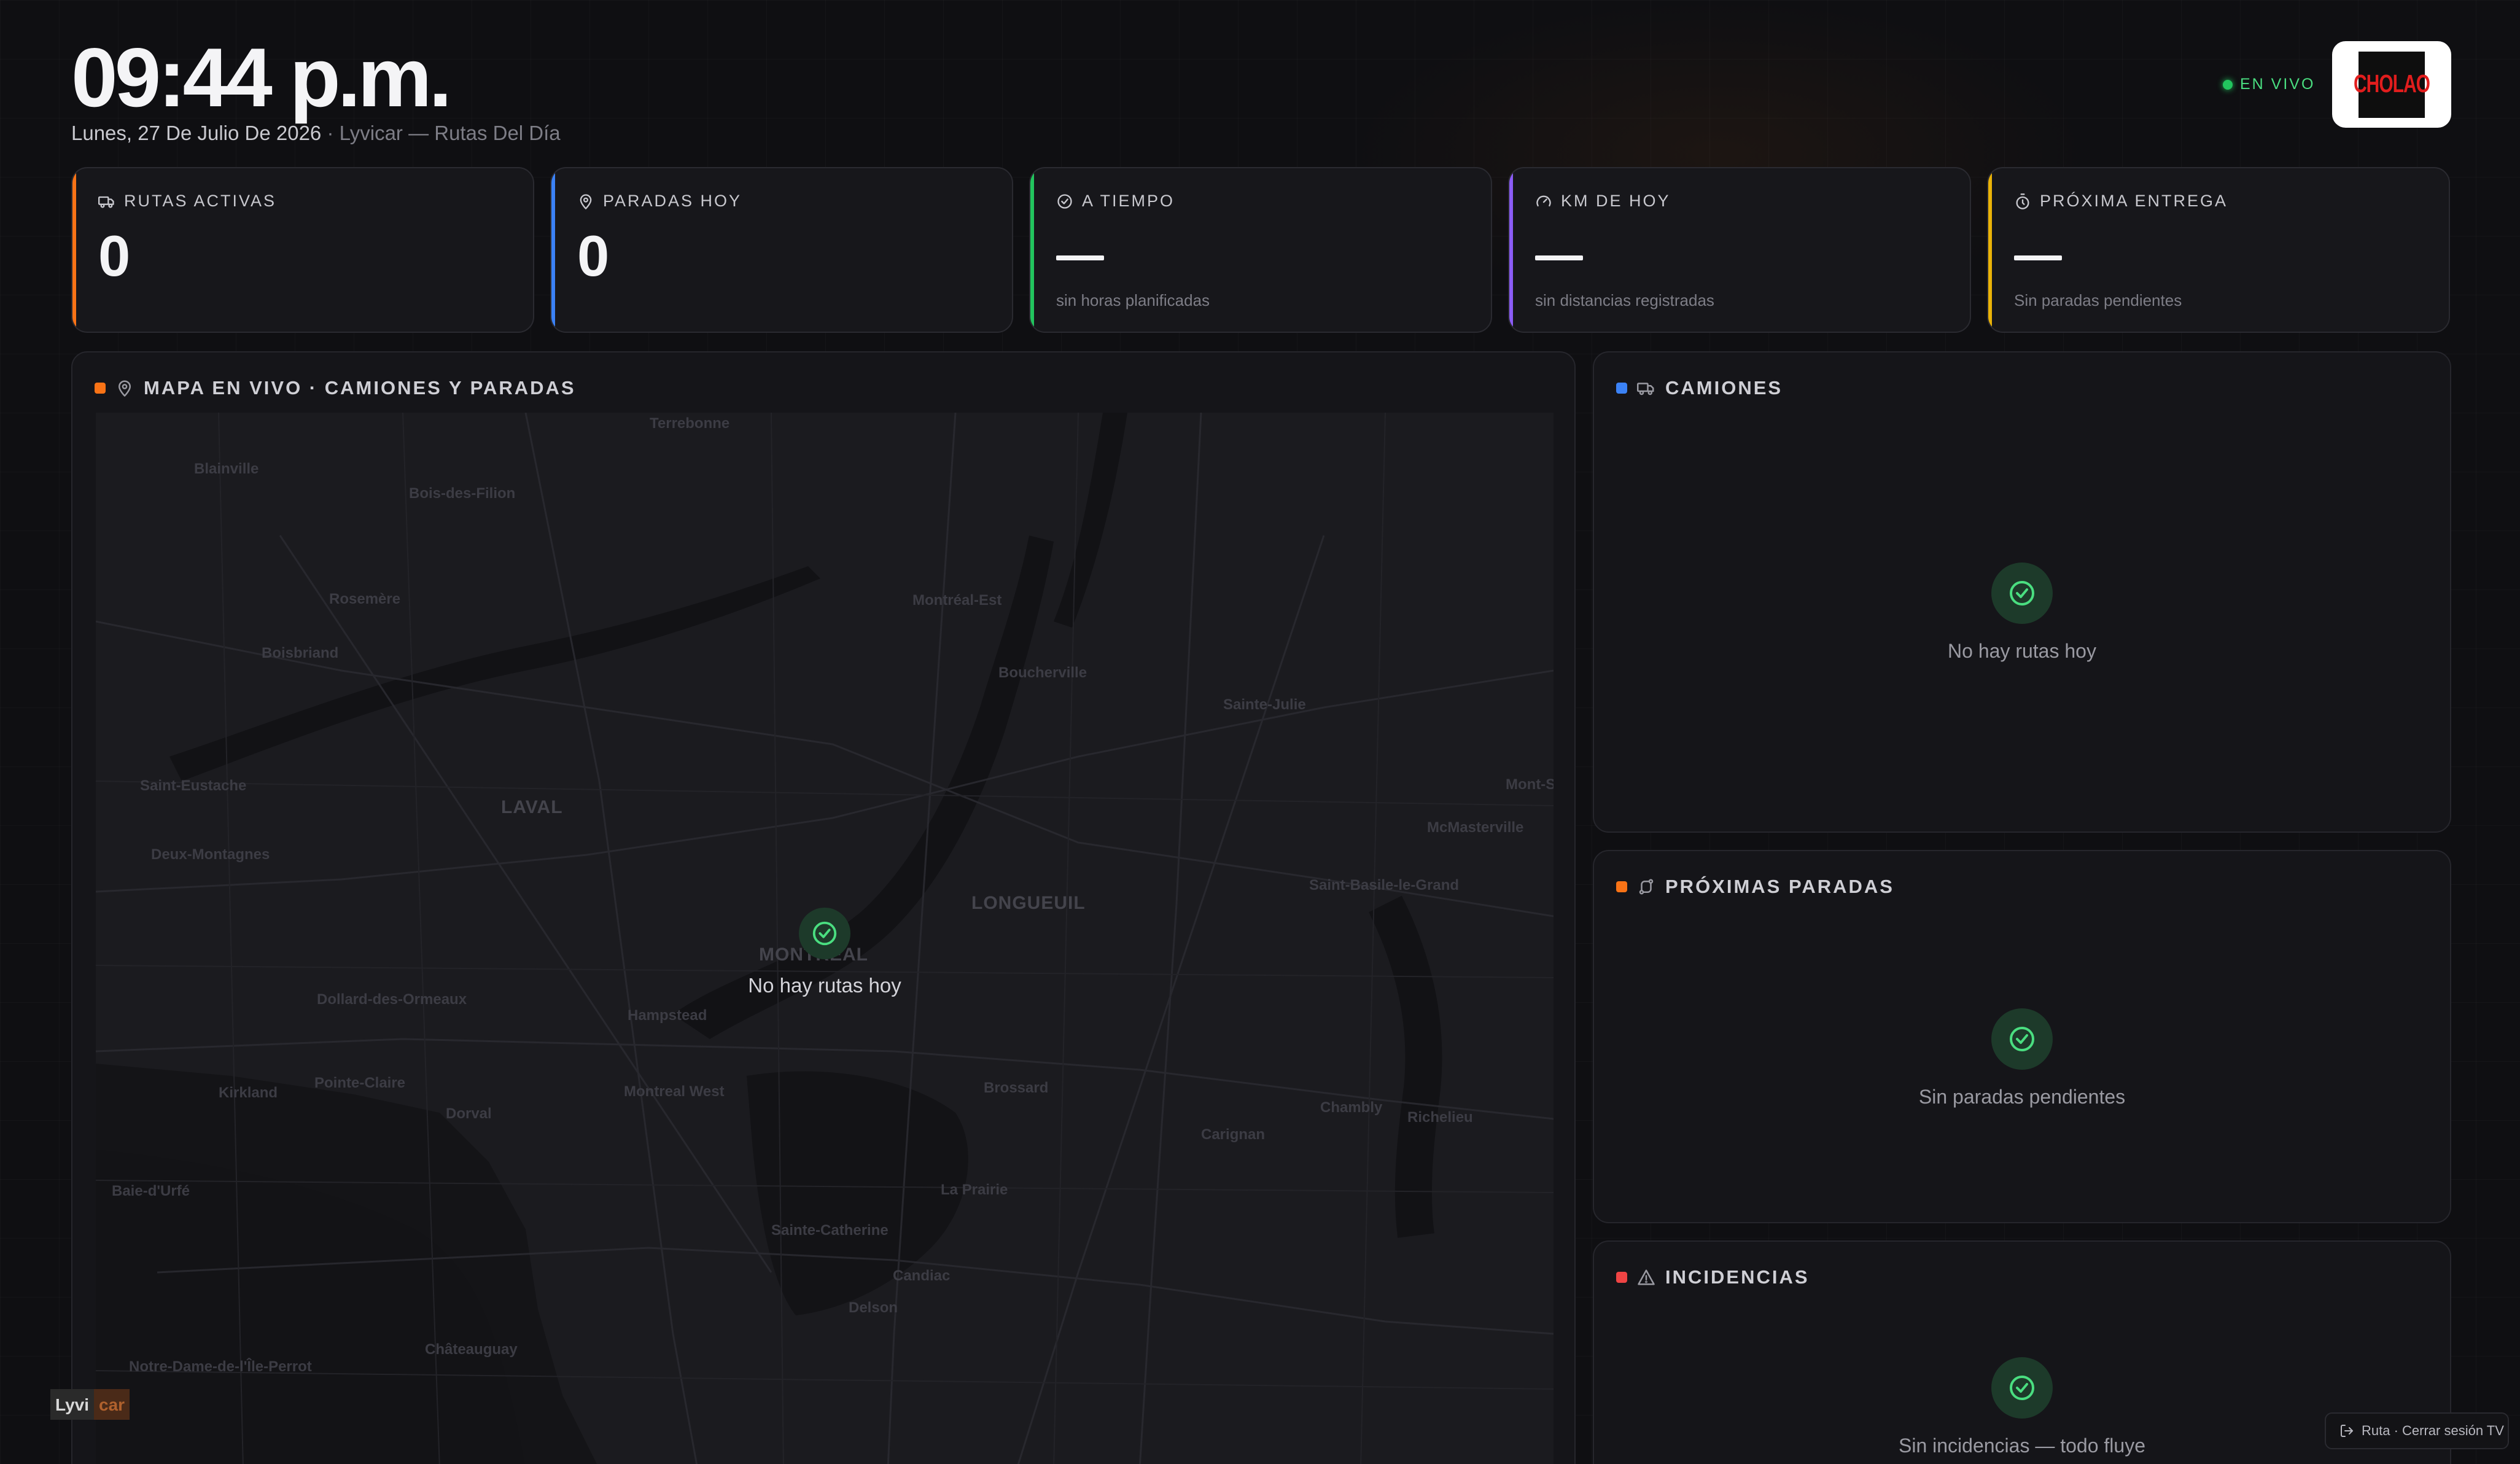  What do you see at coordinates (200, 201) in the screenshot?
I see `kpi-label: RUTAS ACTIVAS` at bounding box center [200, 201].